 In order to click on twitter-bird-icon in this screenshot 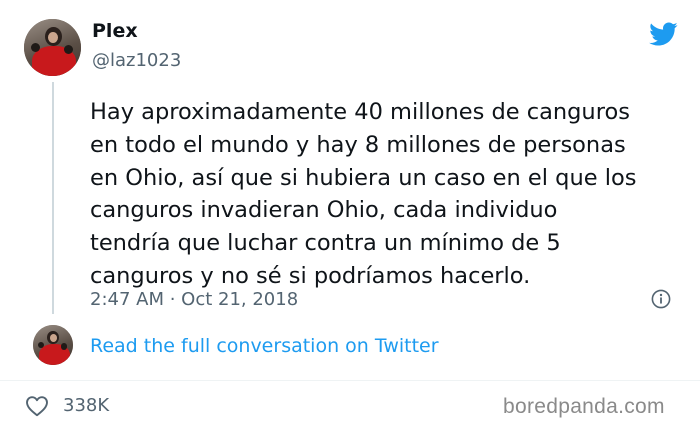, I will do `click(663, 34)`.